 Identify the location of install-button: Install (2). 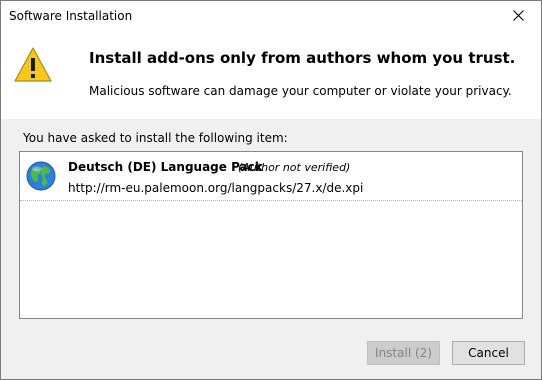
(403, 353).